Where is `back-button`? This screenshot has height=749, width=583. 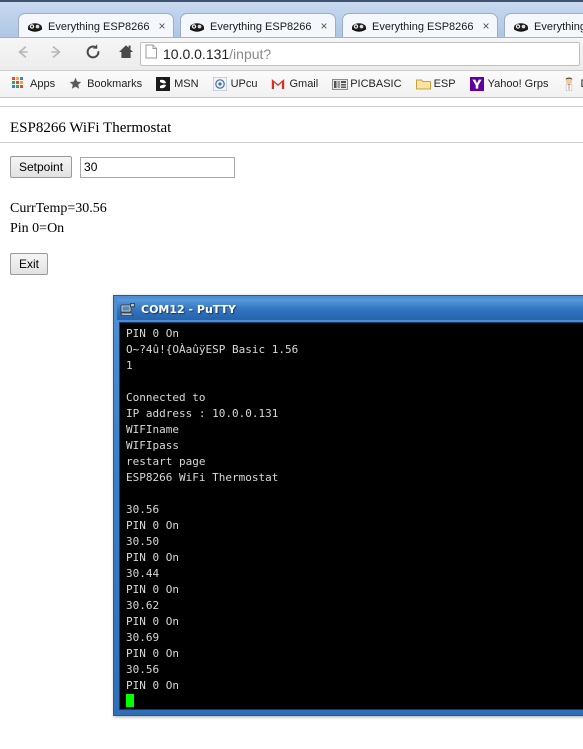 back-button is located at coordinates (22, 54).